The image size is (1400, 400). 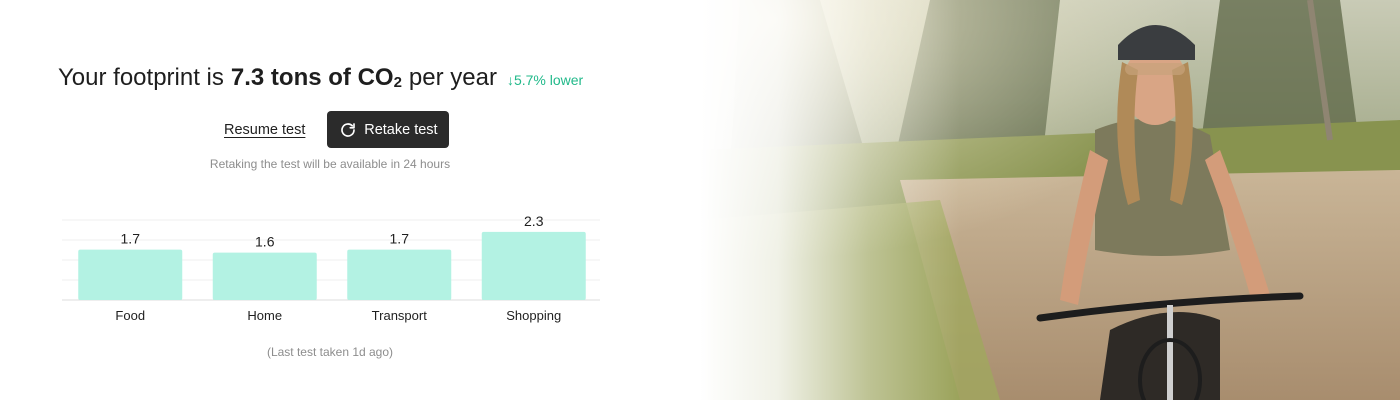 I want to click on chart-bar-home, so click(x=264, y=276).